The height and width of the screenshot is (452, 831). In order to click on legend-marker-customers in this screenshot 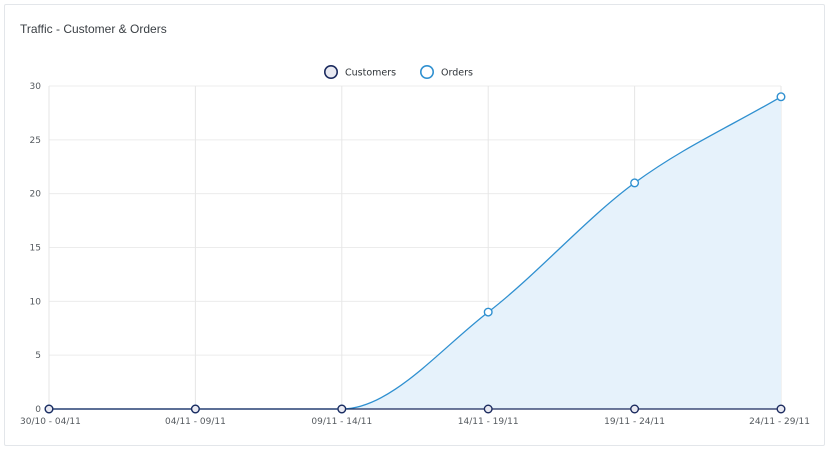, I will do `click(330, 72)`.